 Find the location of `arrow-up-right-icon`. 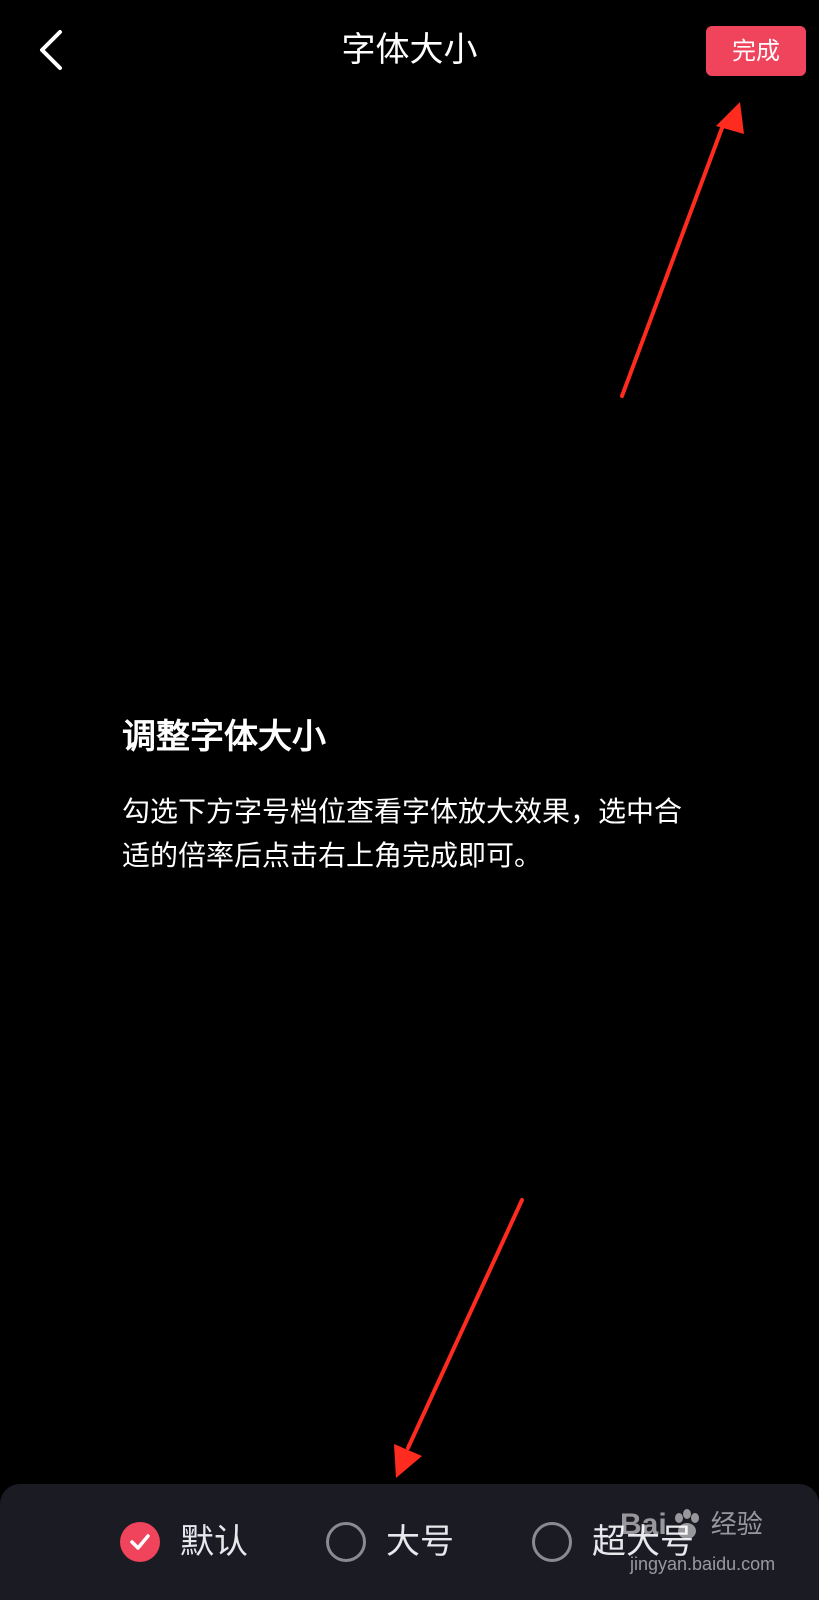

arrow-up-right-icon is located at coordinates (682, 250).